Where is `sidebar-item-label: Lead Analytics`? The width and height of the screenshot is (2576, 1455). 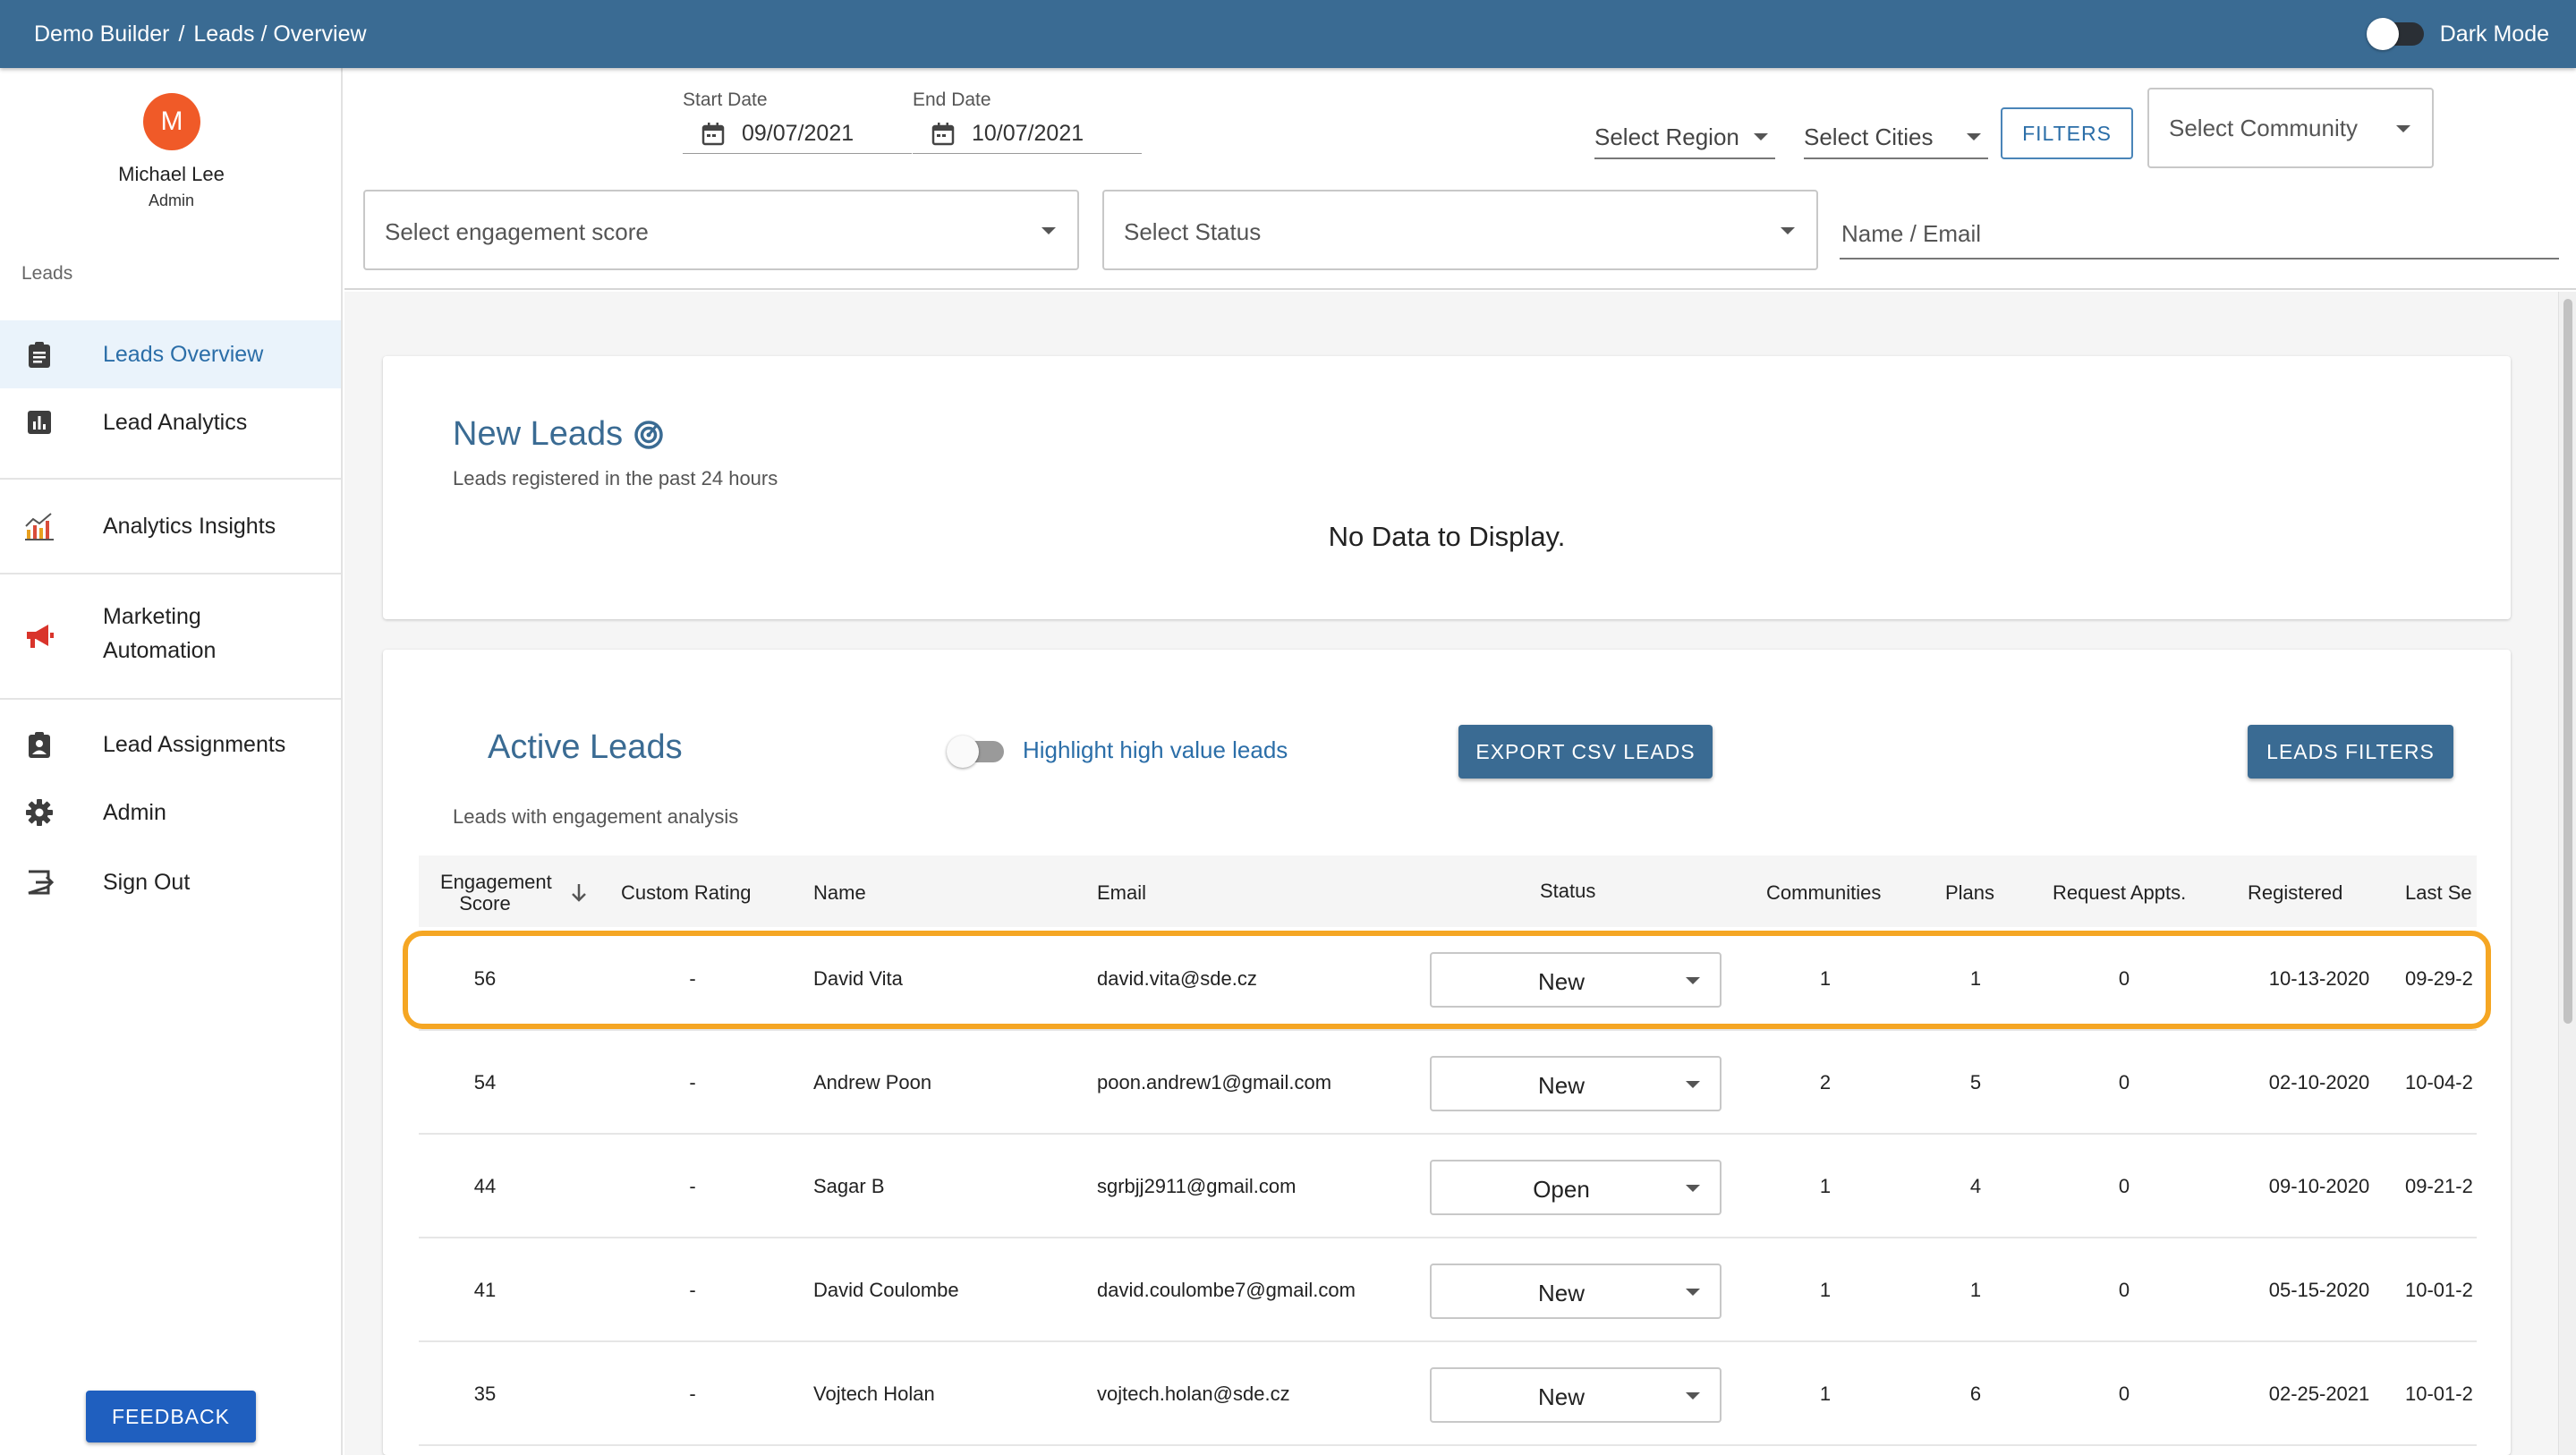 sidebar-item-label: Lead Analytics is located at coordinates (175, 422).